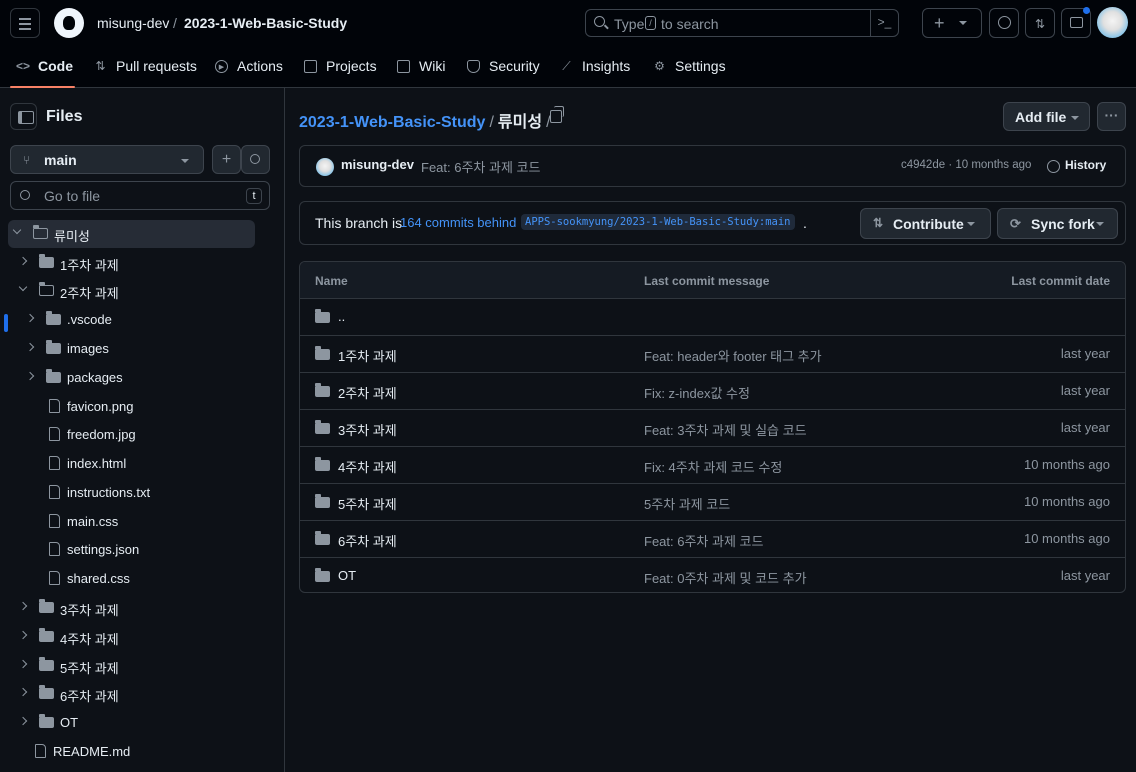 This screenshot has width=1136, height=772. What do you see at coordinates (689, 67) in the screenshot?
I see `tab-settings: ⚙ Settings` at bounding box center [689, 67].